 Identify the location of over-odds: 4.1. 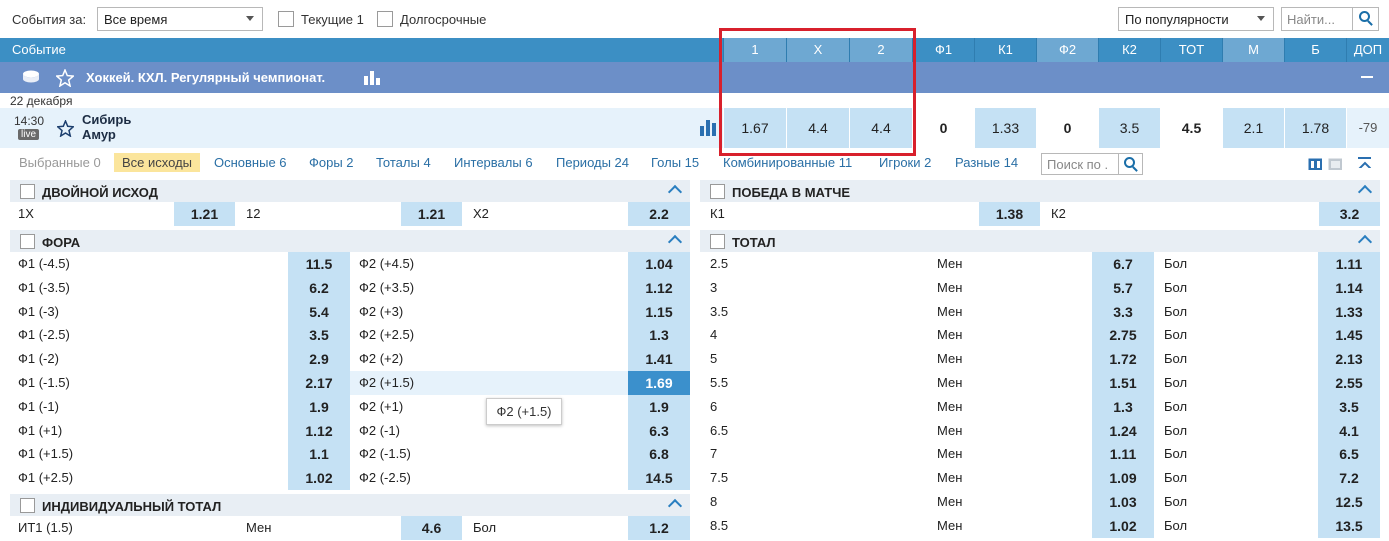
(1349, 430).